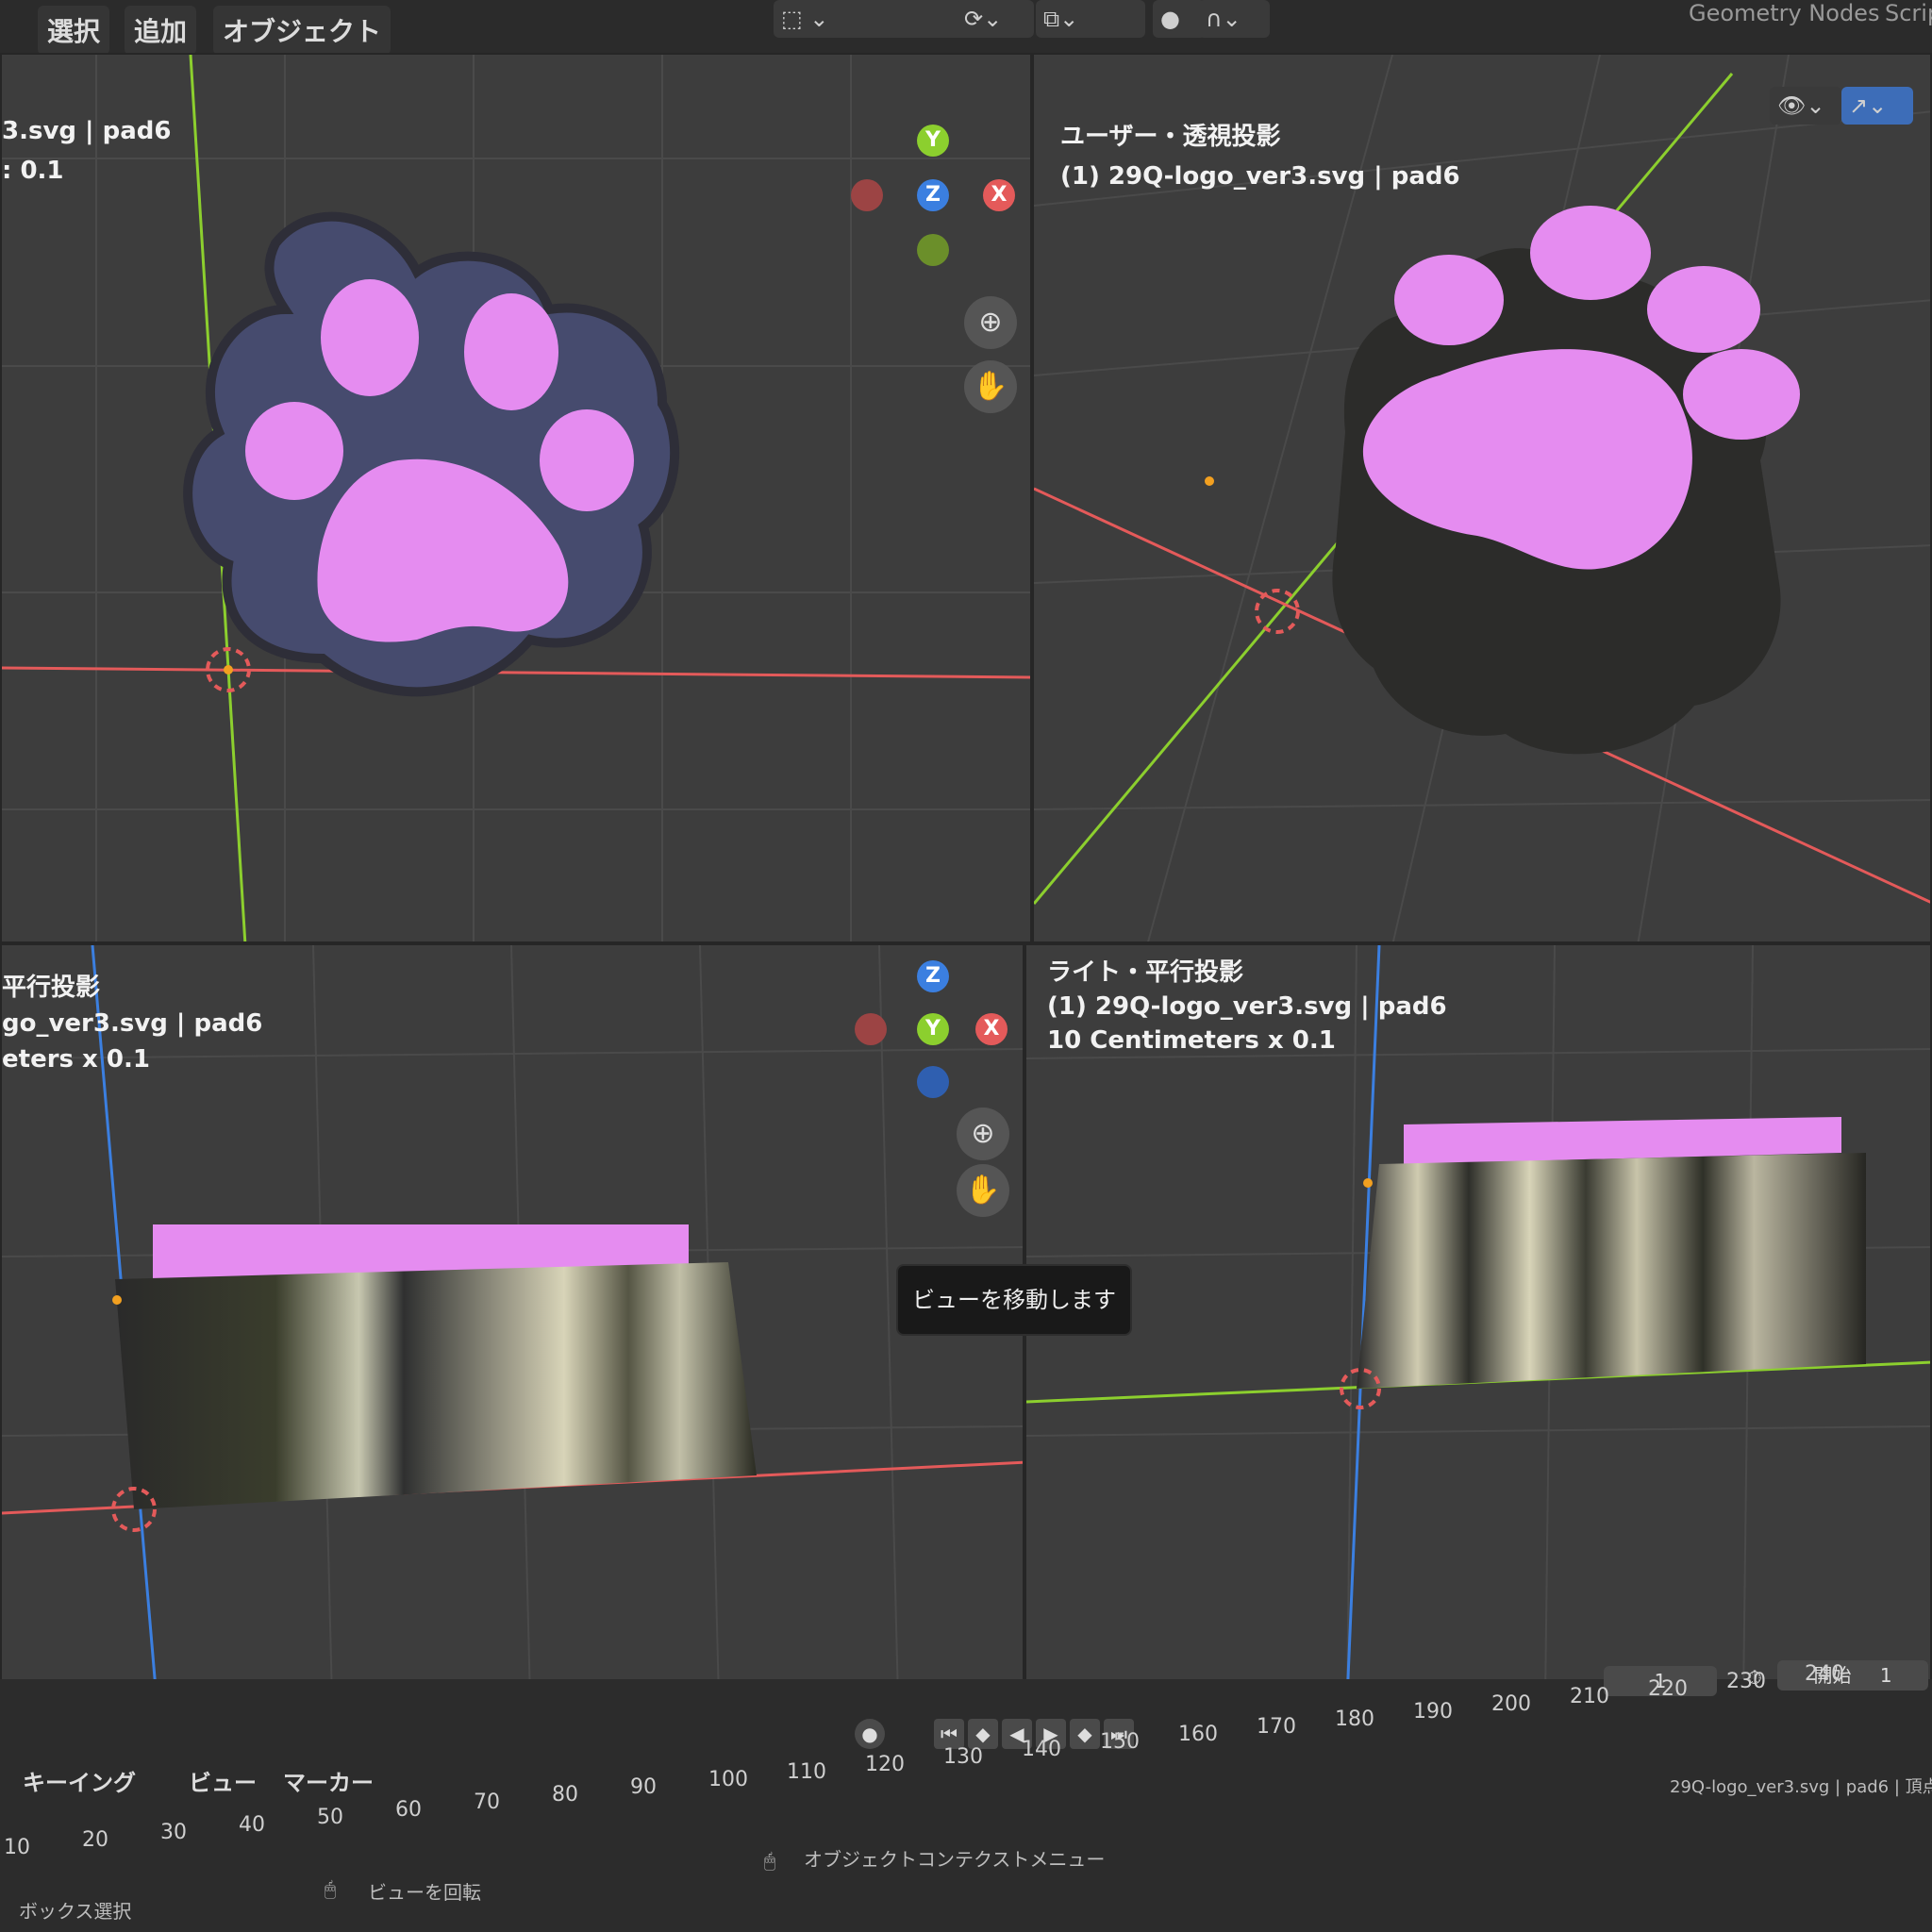 The width and height of the screenshot is (1932, 1932). I want to click on frame-tick-label: 190, so click(1433, 1712).